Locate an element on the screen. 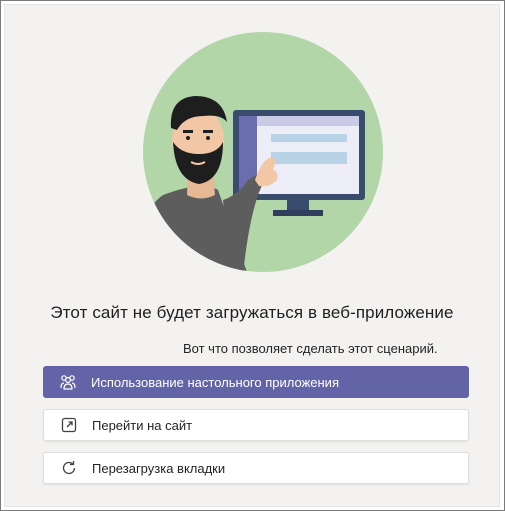 The image size is (505, 511). open-external-icon is located at coordinates (69, 425).